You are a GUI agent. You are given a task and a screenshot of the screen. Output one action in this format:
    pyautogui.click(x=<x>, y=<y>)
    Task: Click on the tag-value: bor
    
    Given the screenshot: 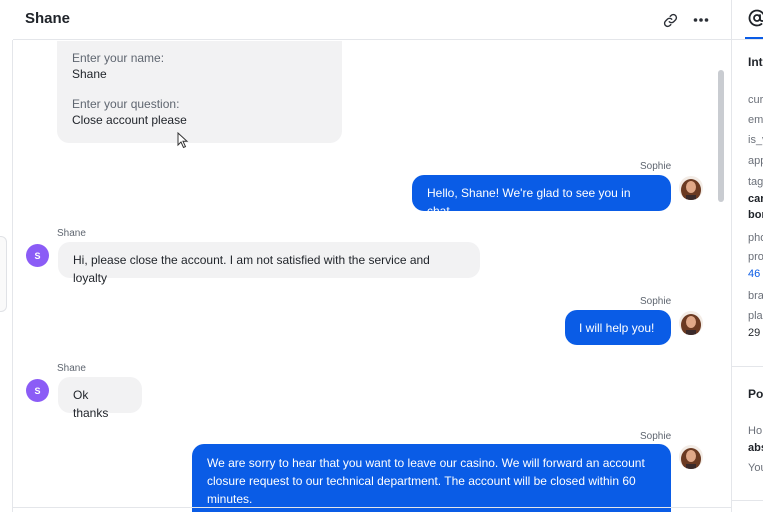 What is the action you would take?
    pyautogui.click(x=755, y=215)
    